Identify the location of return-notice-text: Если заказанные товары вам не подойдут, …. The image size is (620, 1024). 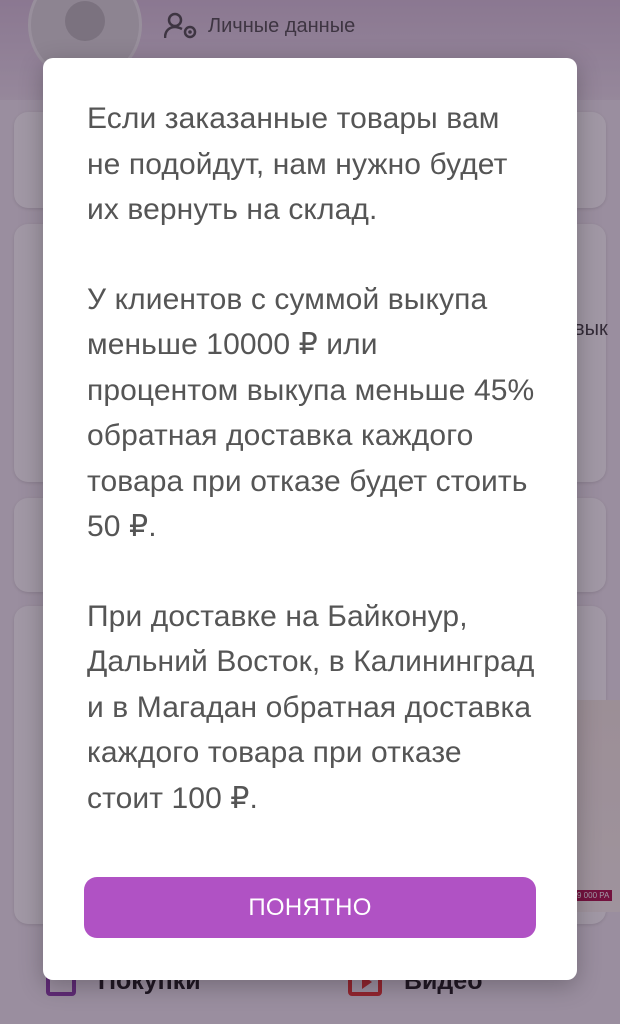
(297, 164).